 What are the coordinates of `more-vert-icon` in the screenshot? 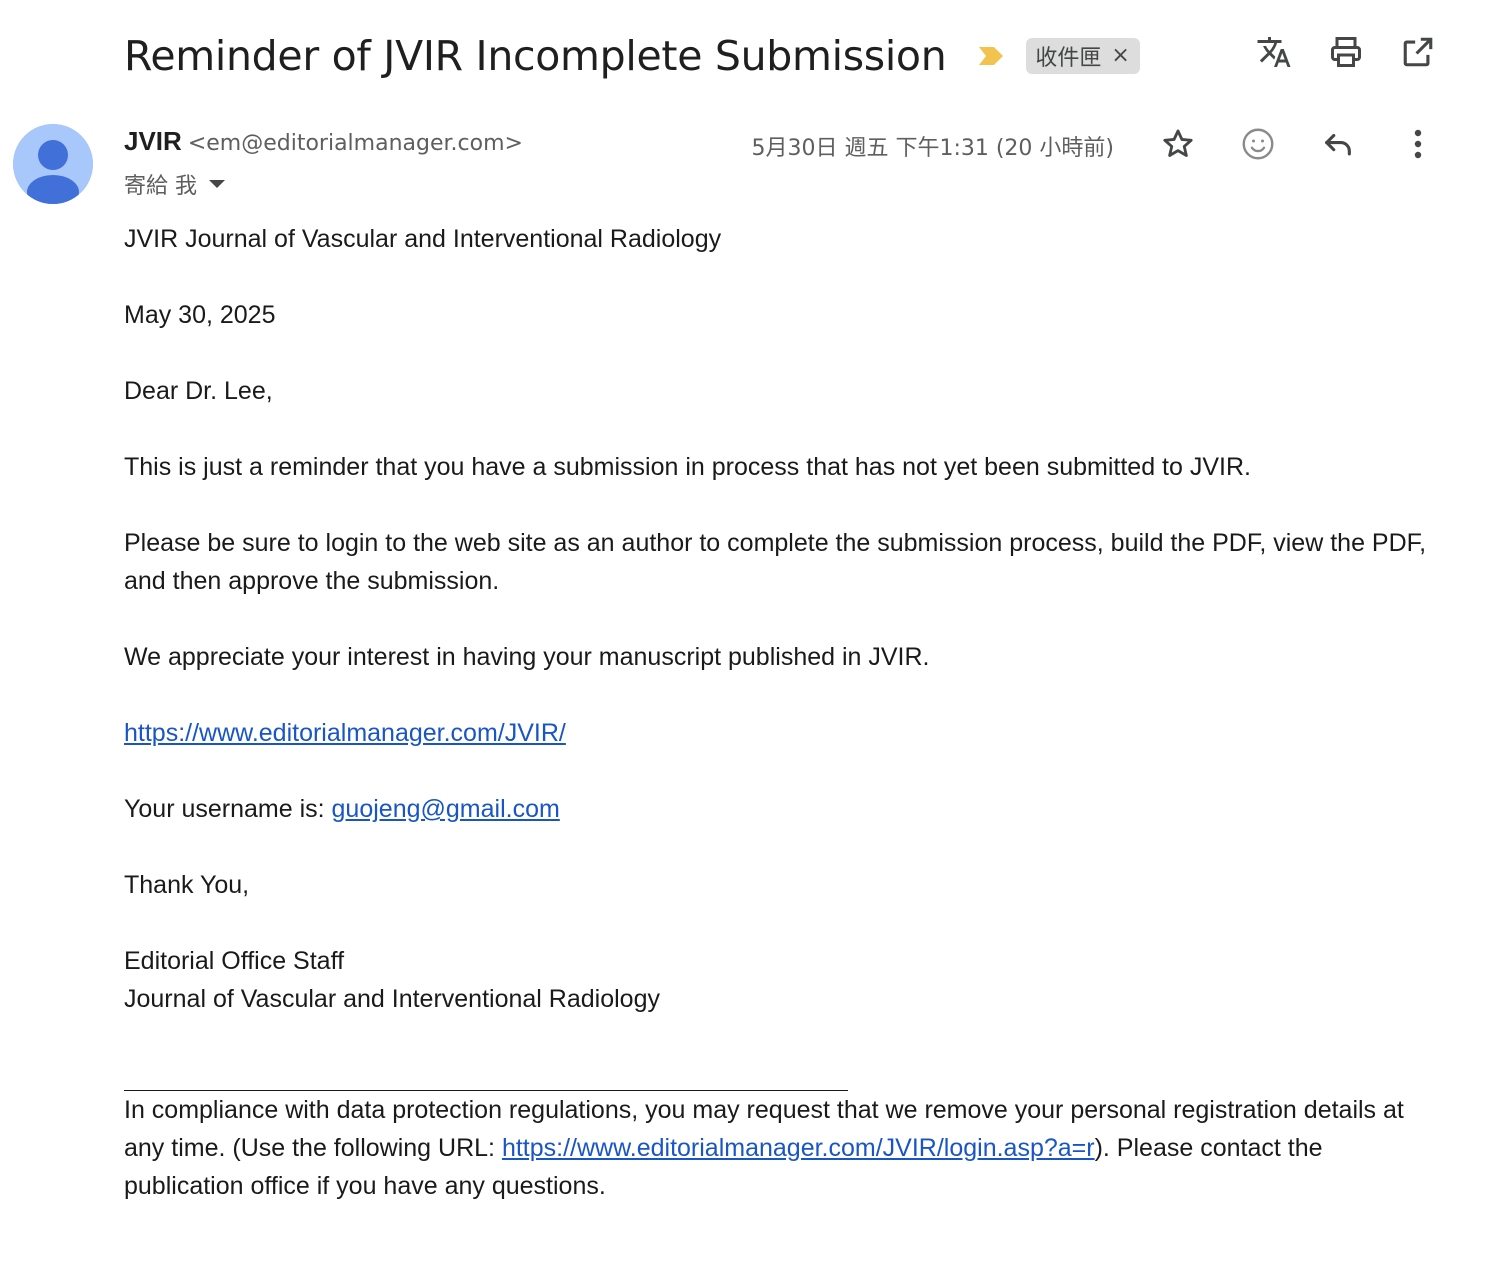 It's located at (1418, 144).